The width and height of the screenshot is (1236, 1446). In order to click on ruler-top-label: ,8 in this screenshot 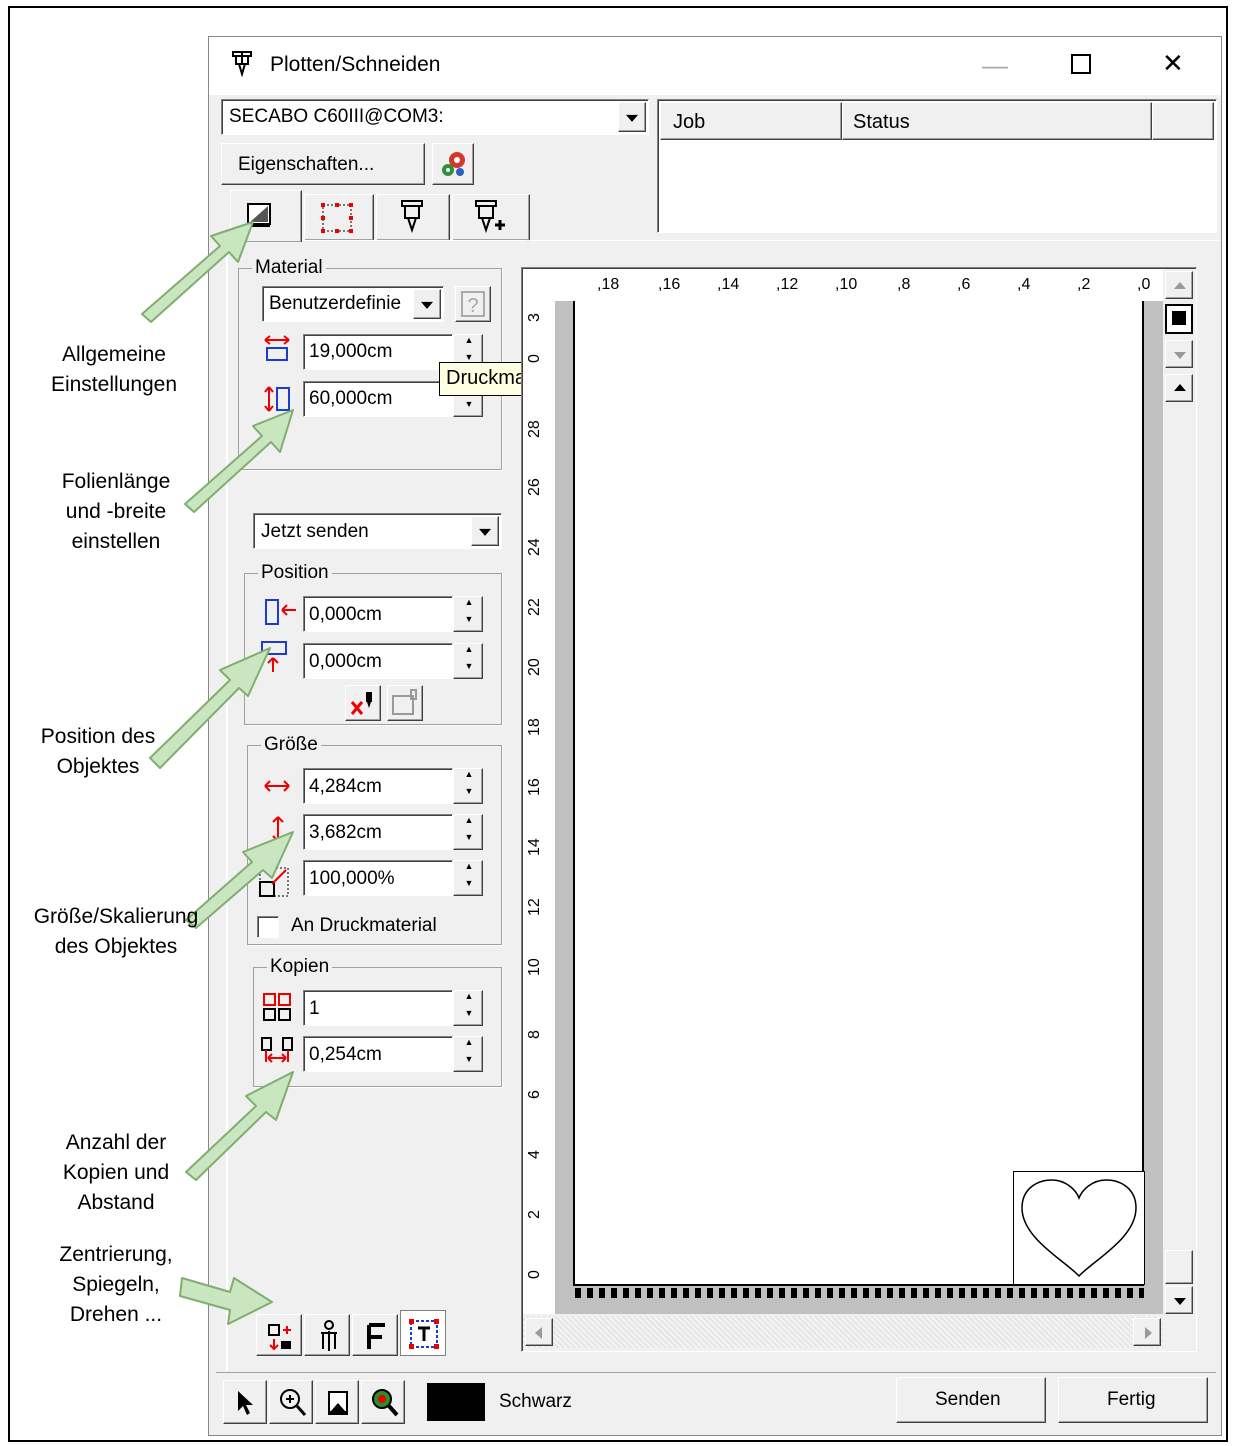, I will do `click(904, 284)`.